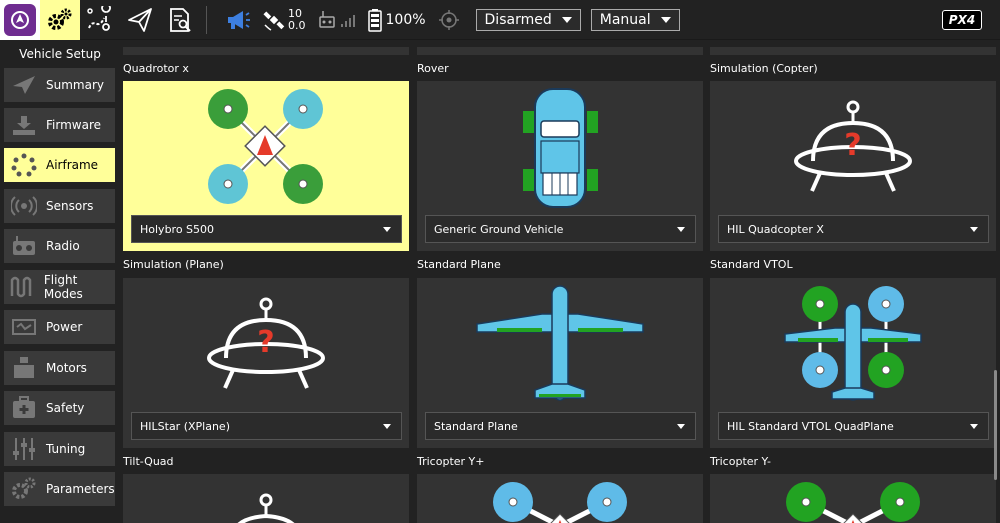 The image size is (1000, 523). What do you see at coordinates (853, 229) in the screenshot?
I see `airframe-select-simulation-copter: HIL Quadcopter X` at bounding box center [853, 229].